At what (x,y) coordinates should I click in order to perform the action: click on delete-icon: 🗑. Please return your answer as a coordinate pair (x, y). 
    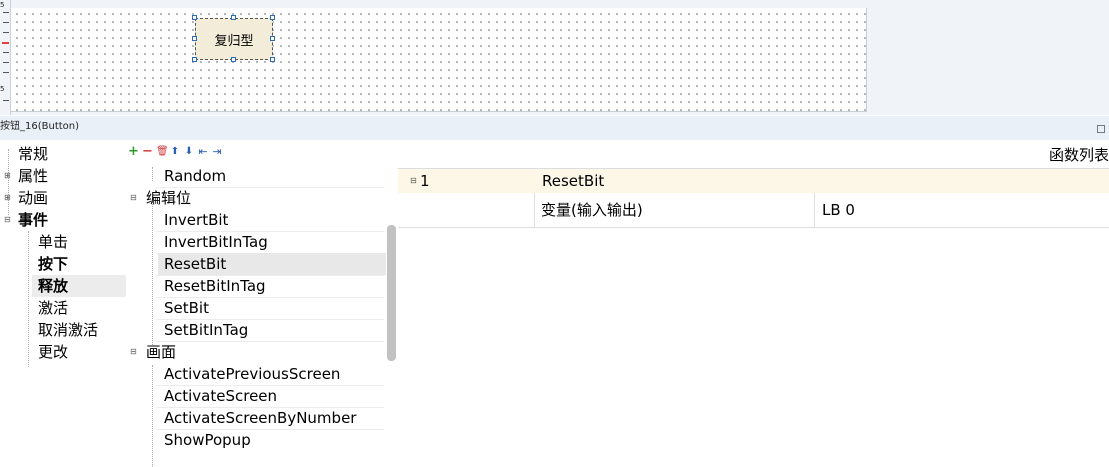
    Looking at the image, I should click on (162, 152).